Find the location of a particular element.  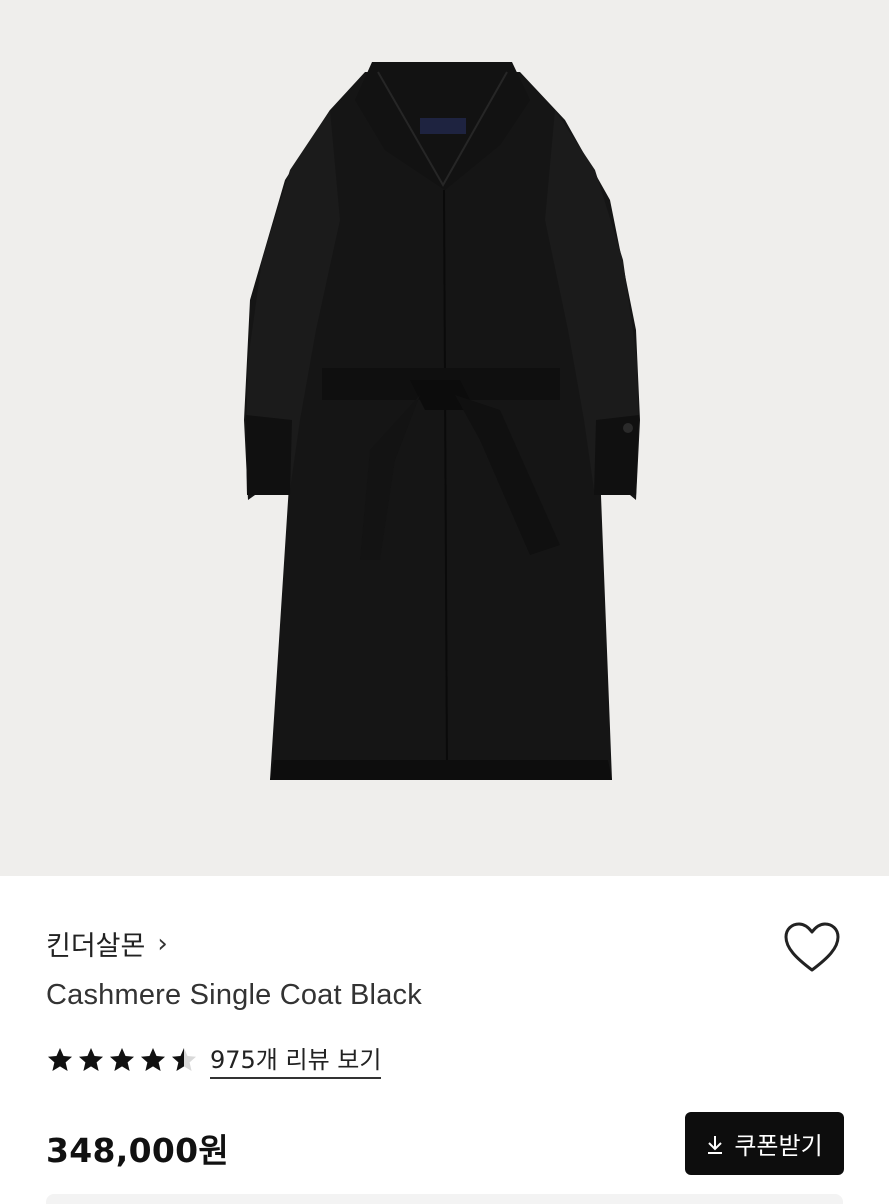

rating-stars is located at coordinates (122, 1060).